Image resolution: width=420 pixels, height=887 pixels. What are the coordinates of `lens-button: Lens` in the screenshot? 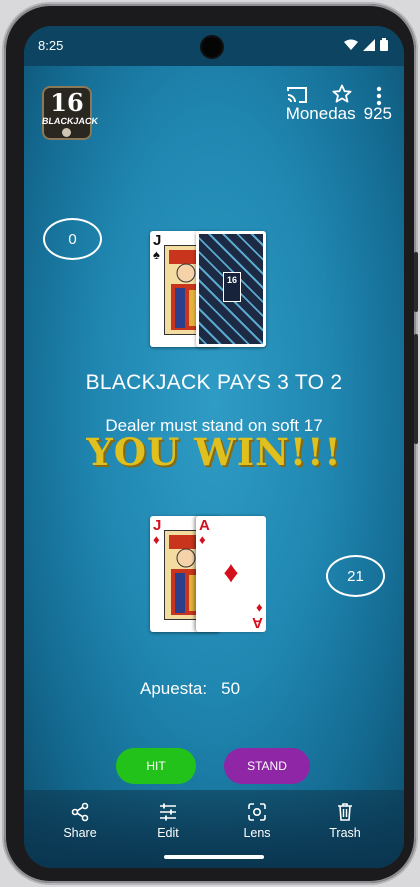 It's located at (257, 821).